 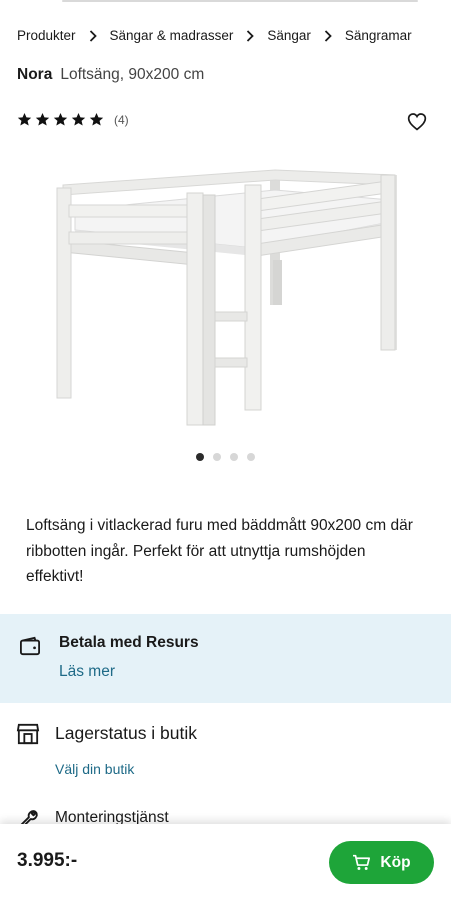 What do you see at coordinates (225, 457) in the screenshot?
I see `carousel-dots` at bounding box center [225, 457].